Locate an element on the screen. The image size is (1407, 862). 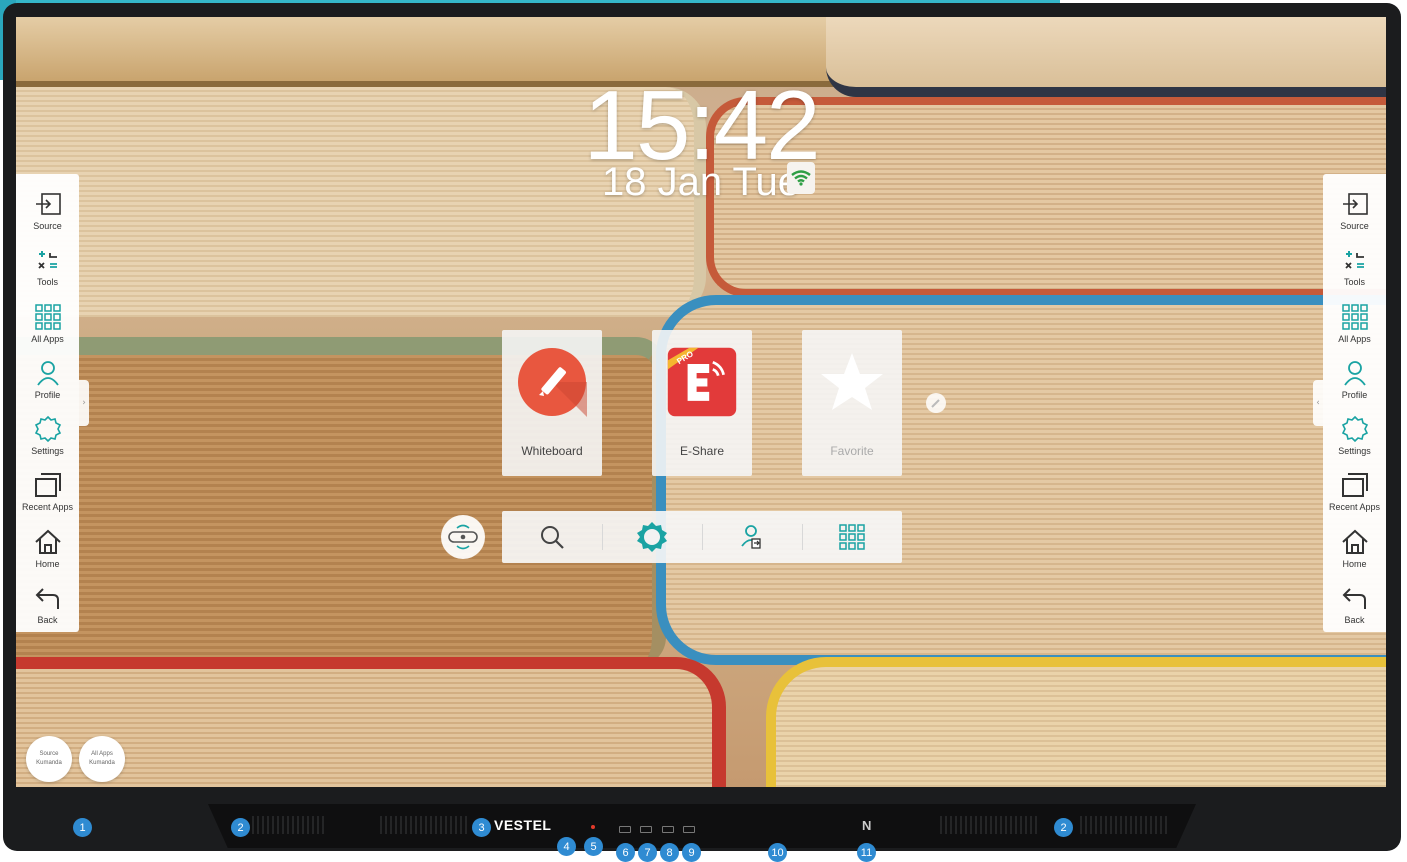
app-tile-label: Whiteboard is located at coordinates (552, 451).